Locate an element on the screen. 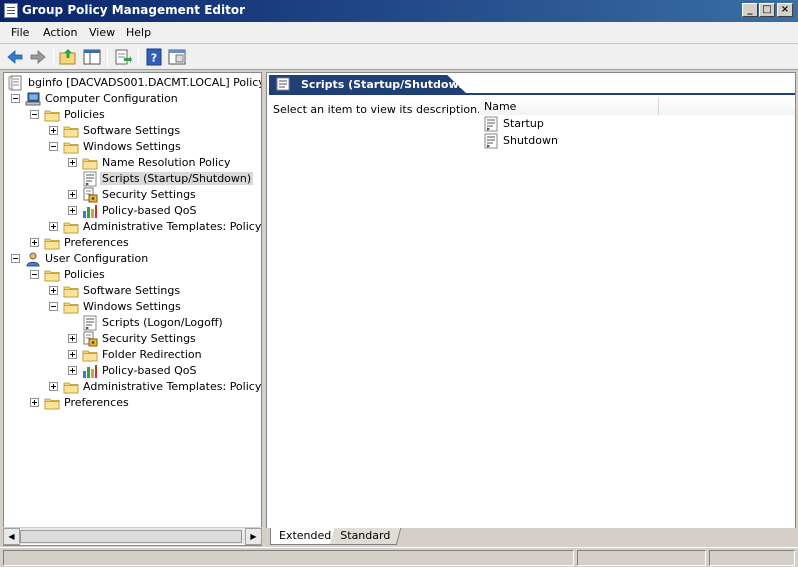 The height and width of the screenshot is (567, 798). list-item: Shutdown is located at coordinates (583, 141).